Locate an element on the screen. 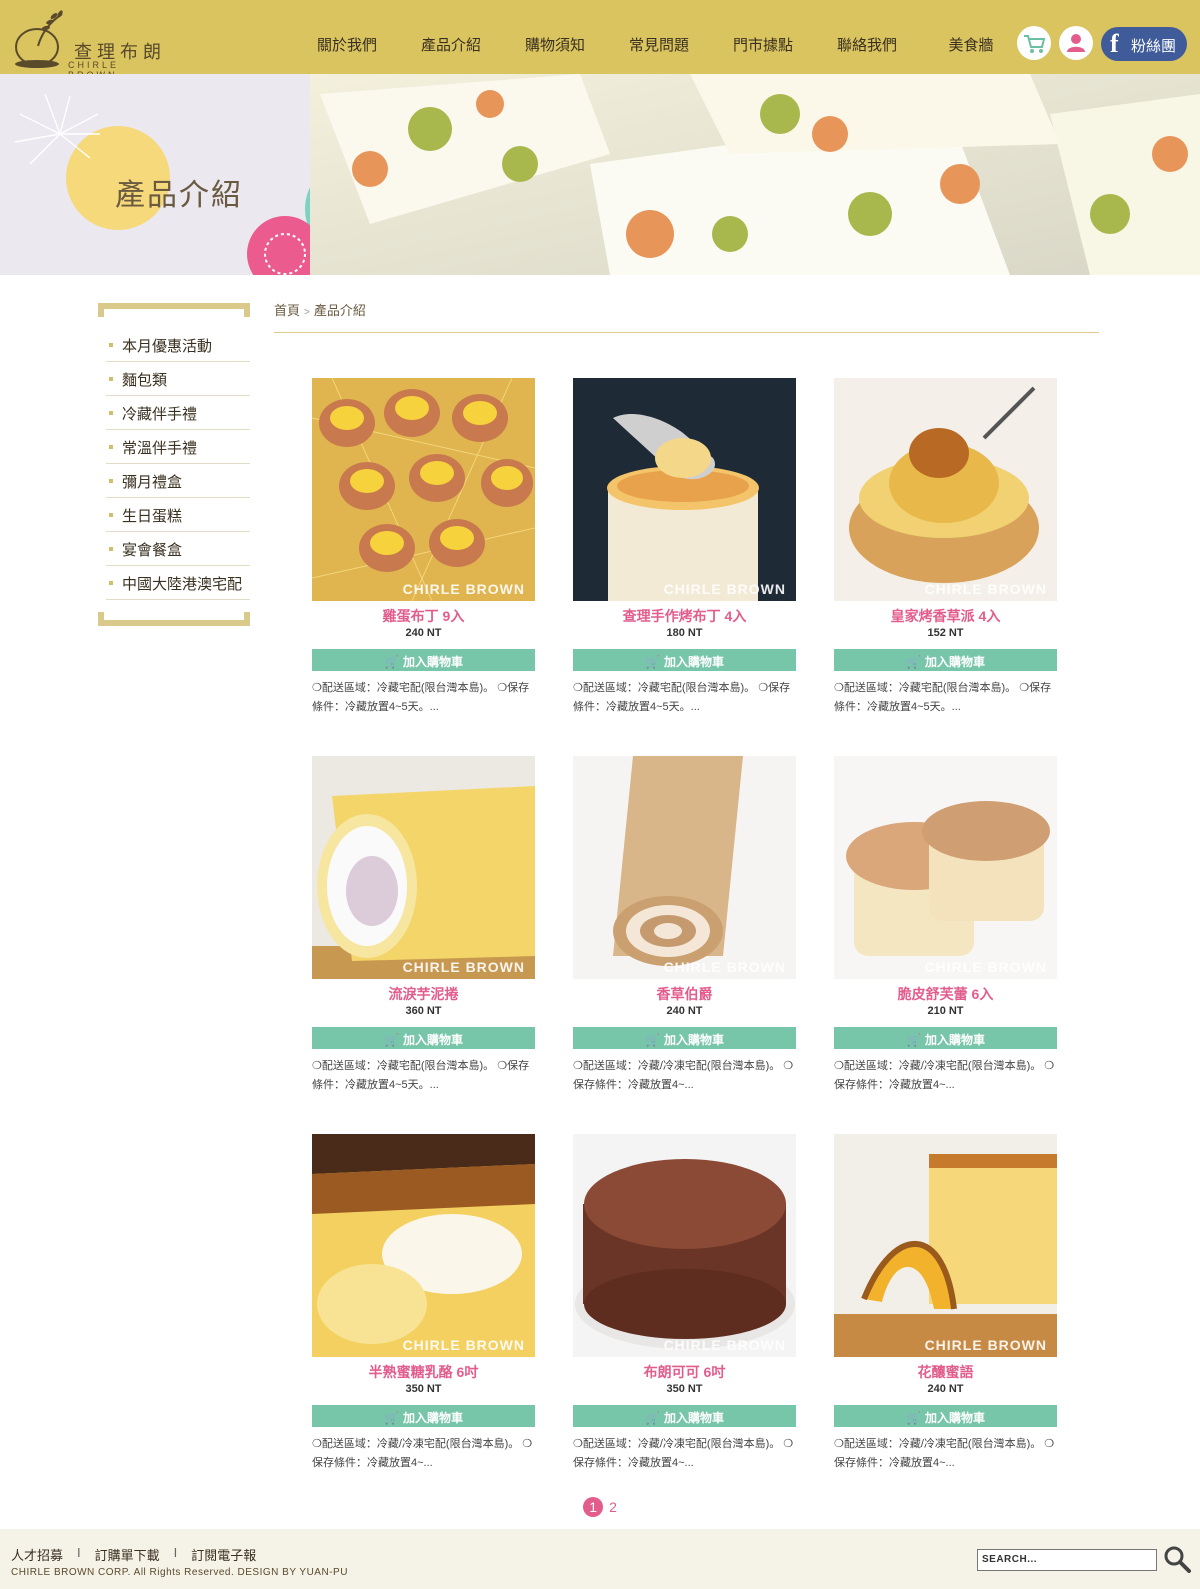 This screenshot has height=1589, width=1200. sidebar-item-monthly-promo: 本月優惠活動 is located at coordinates (178, 345).